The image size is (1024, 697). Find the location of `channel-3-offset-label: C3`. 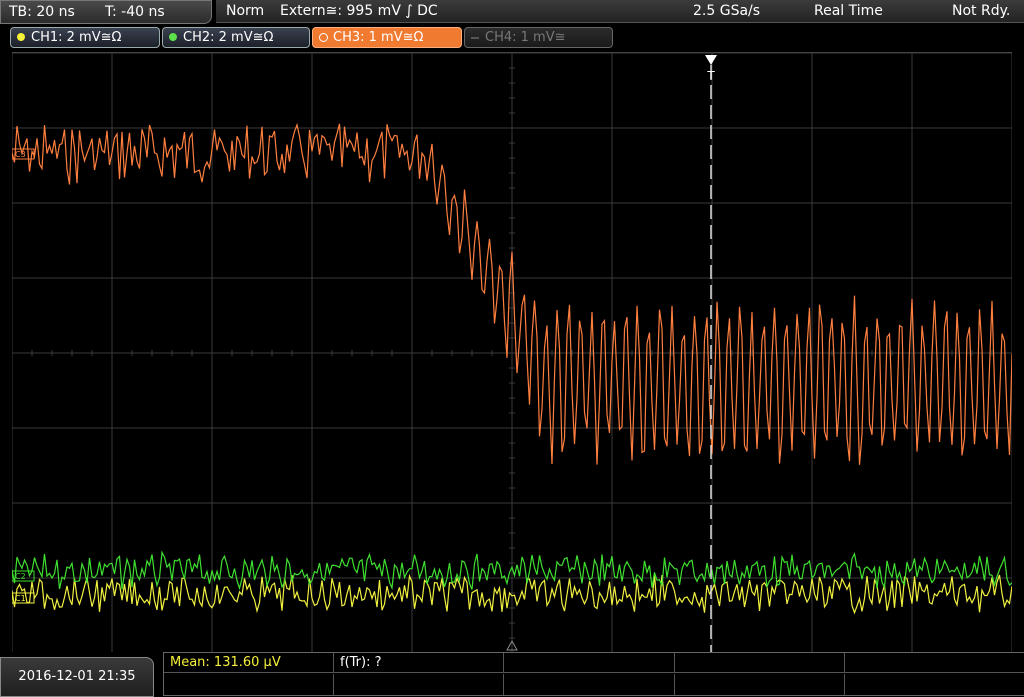

channel-3-offset-label: C3 is located at coordinates (20, 154).